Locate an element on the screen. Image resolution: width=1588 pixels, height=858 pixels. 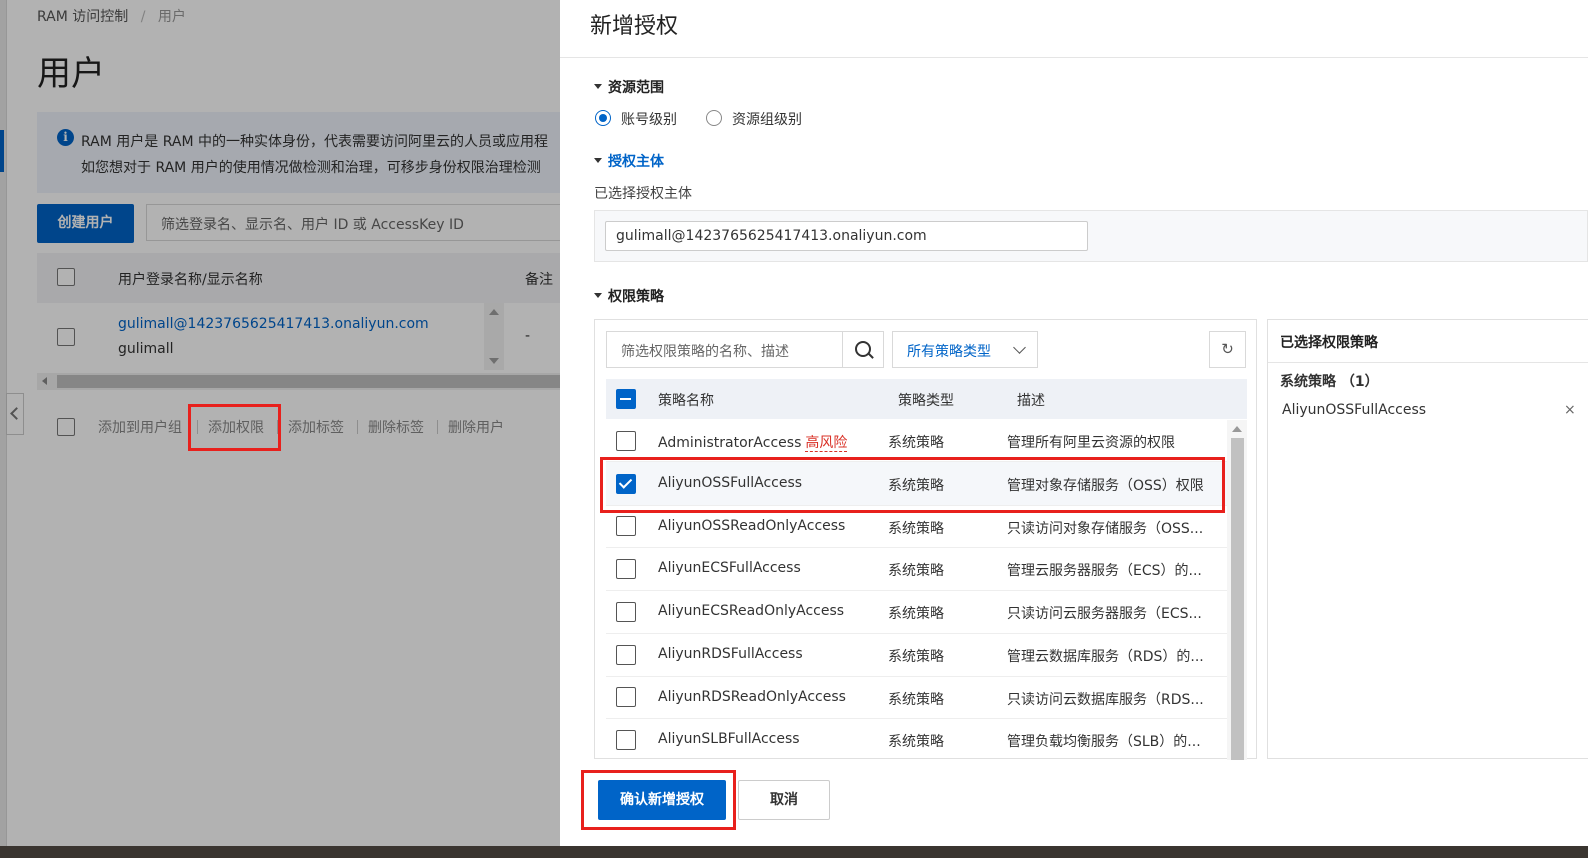
principal-field: gulimall@1423765625417413.onaliyun.com is located at coordinates (846, 236).